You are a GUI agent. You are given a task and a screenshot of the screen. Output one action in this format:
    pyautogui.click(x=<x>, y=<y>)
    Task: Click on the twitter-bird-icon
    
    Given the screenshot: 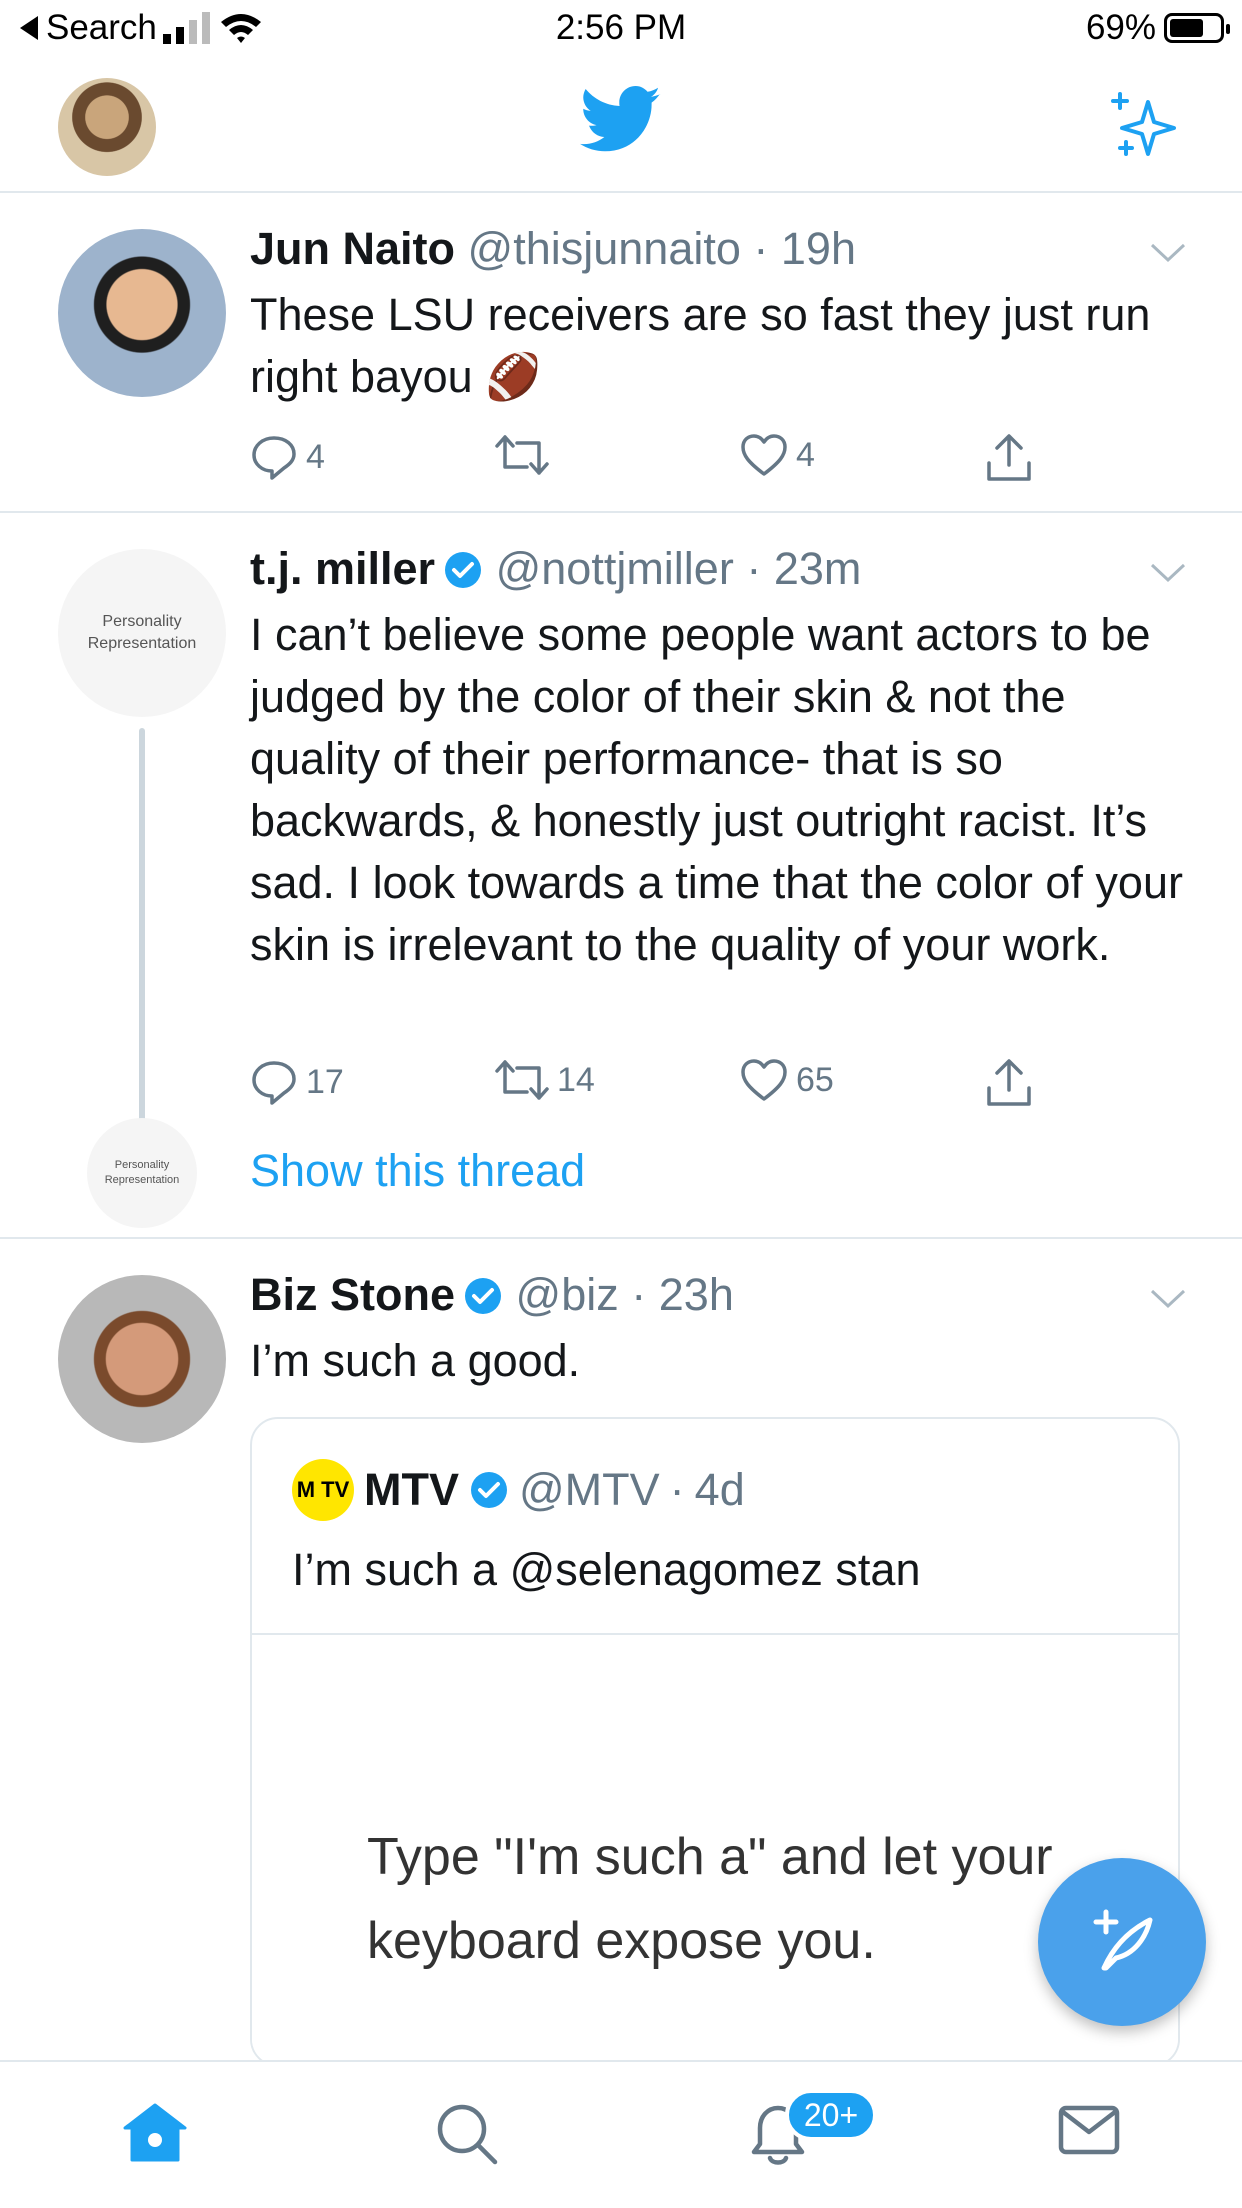 What is the action you would take?
    pyautogui.click(x=620, y=119)
    